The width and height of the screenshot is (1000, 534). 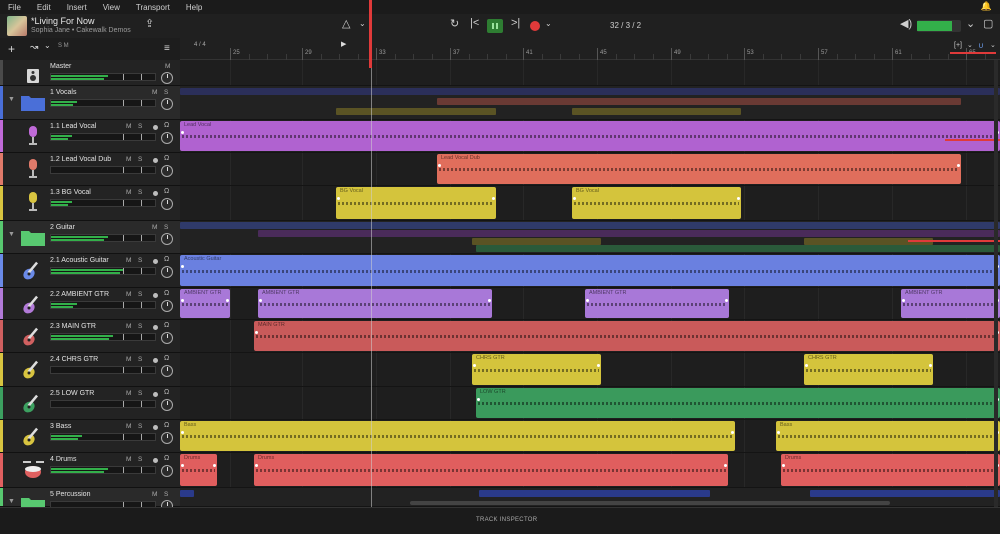 I want to click on track-lane-leadvocal: Lead Vocal, so click(x=590, y=136).